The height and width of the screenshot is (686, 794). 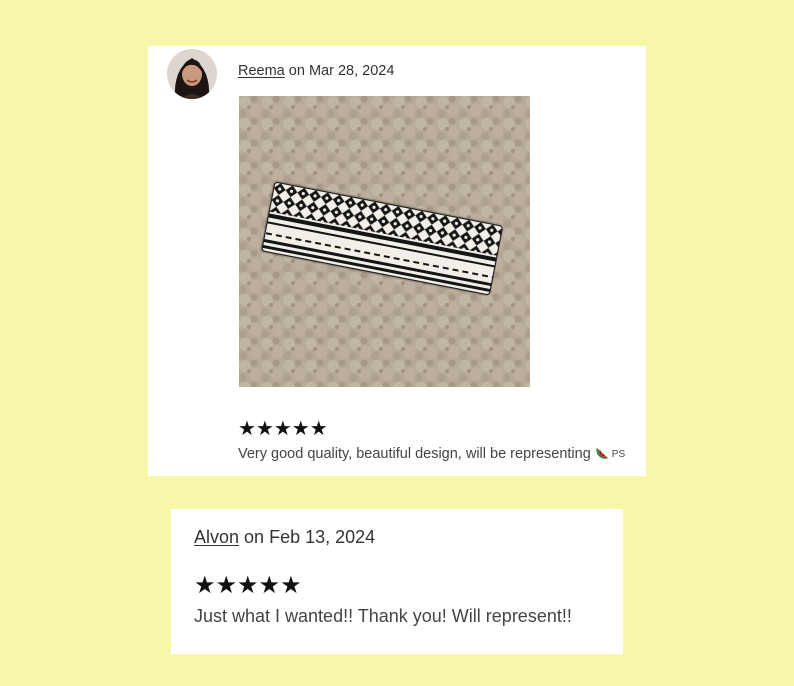 I want to click on review-suffix: PS, so click(x=618, y=454).